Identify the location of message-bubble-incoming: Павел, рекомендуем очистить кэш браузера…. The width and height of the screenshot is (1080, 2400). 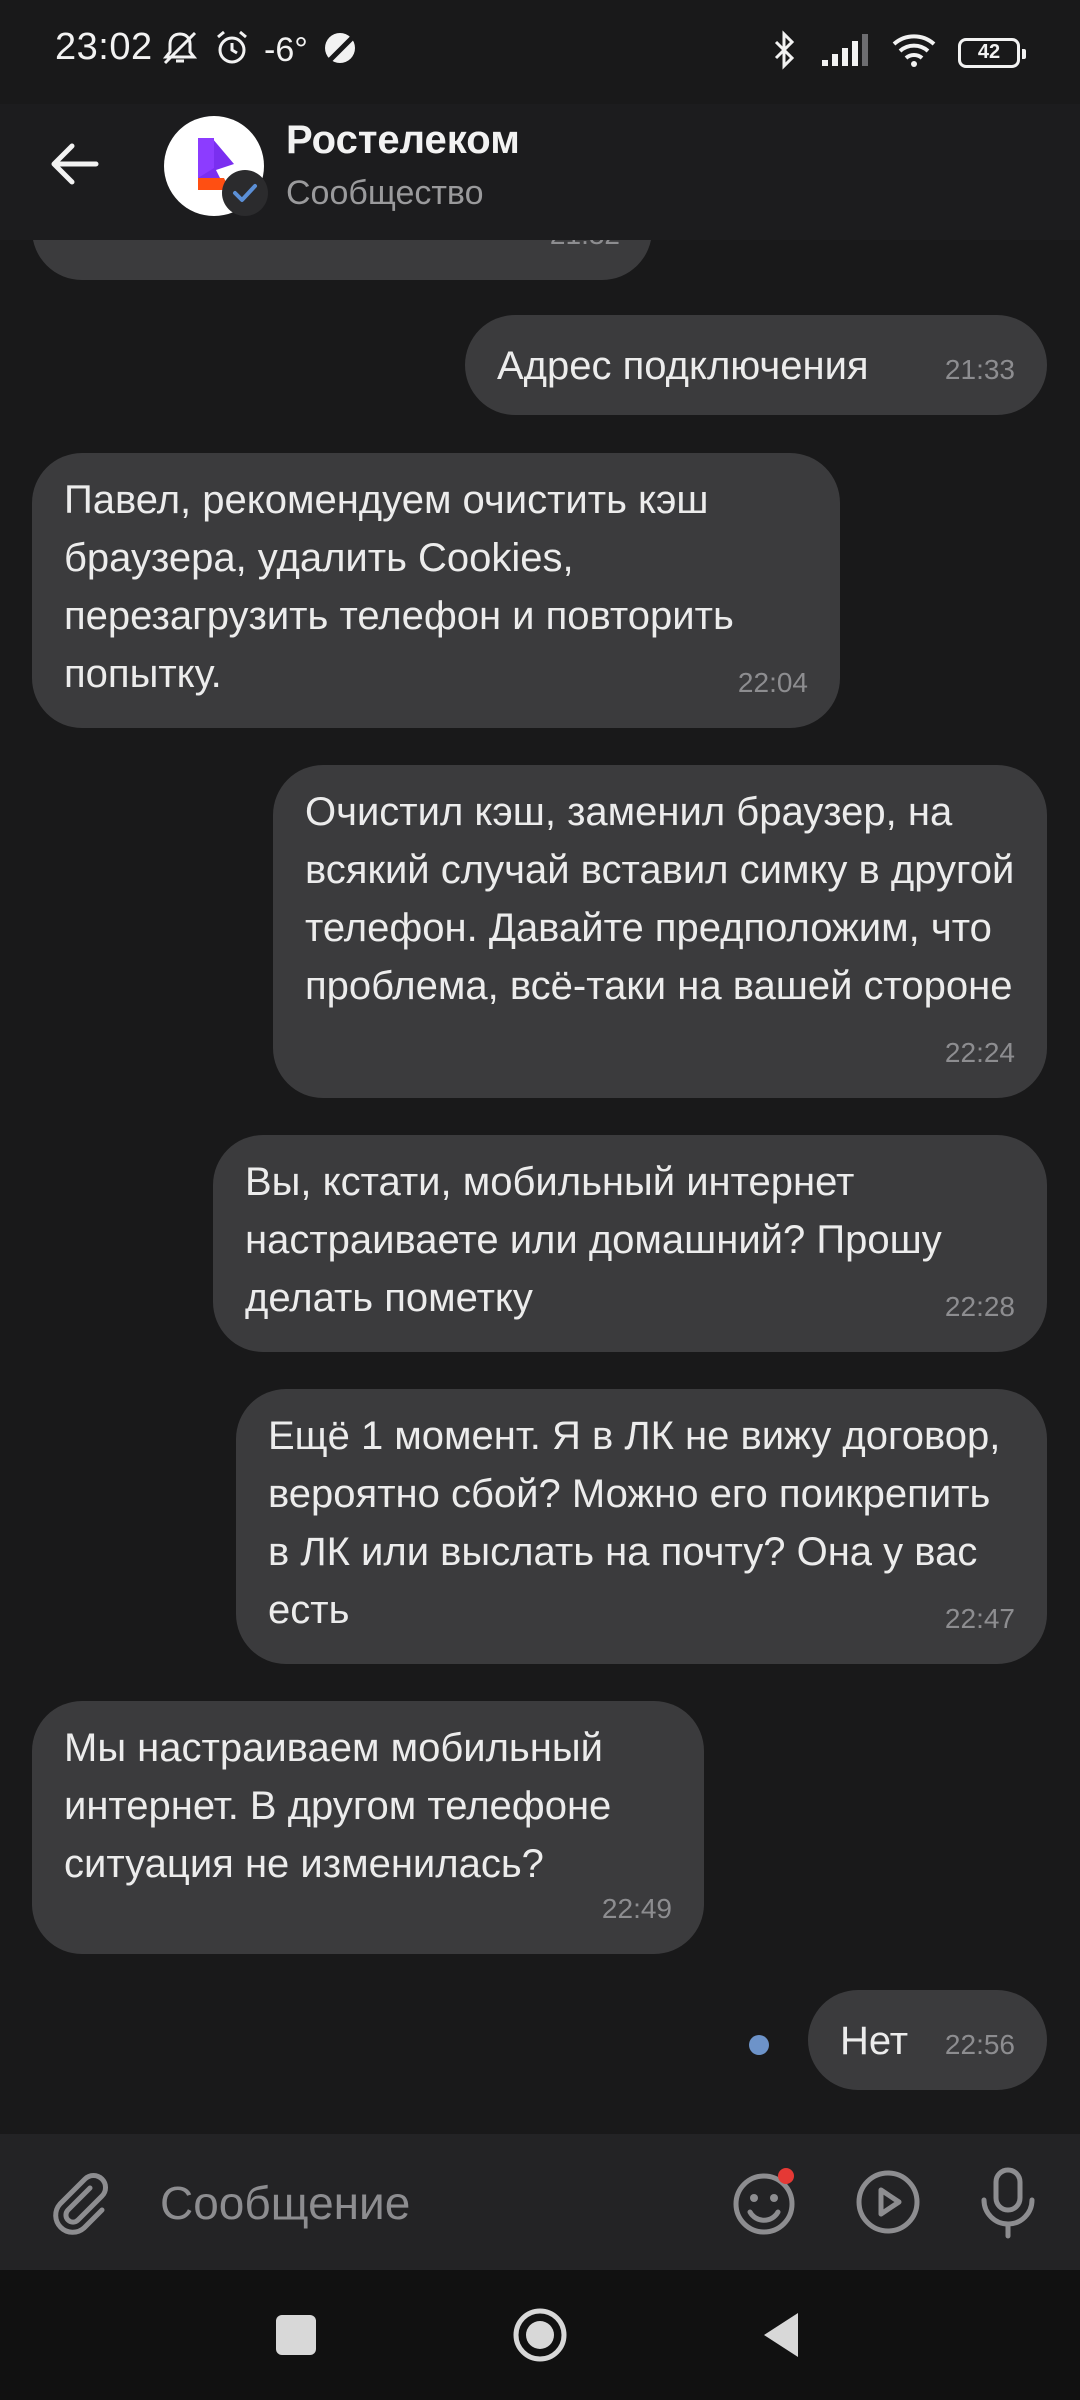
(436, 590).